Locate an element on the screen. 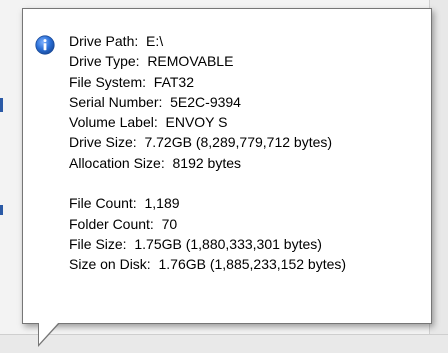  file-system-line: File System: FAT32 is located at coordinates (131, 81).